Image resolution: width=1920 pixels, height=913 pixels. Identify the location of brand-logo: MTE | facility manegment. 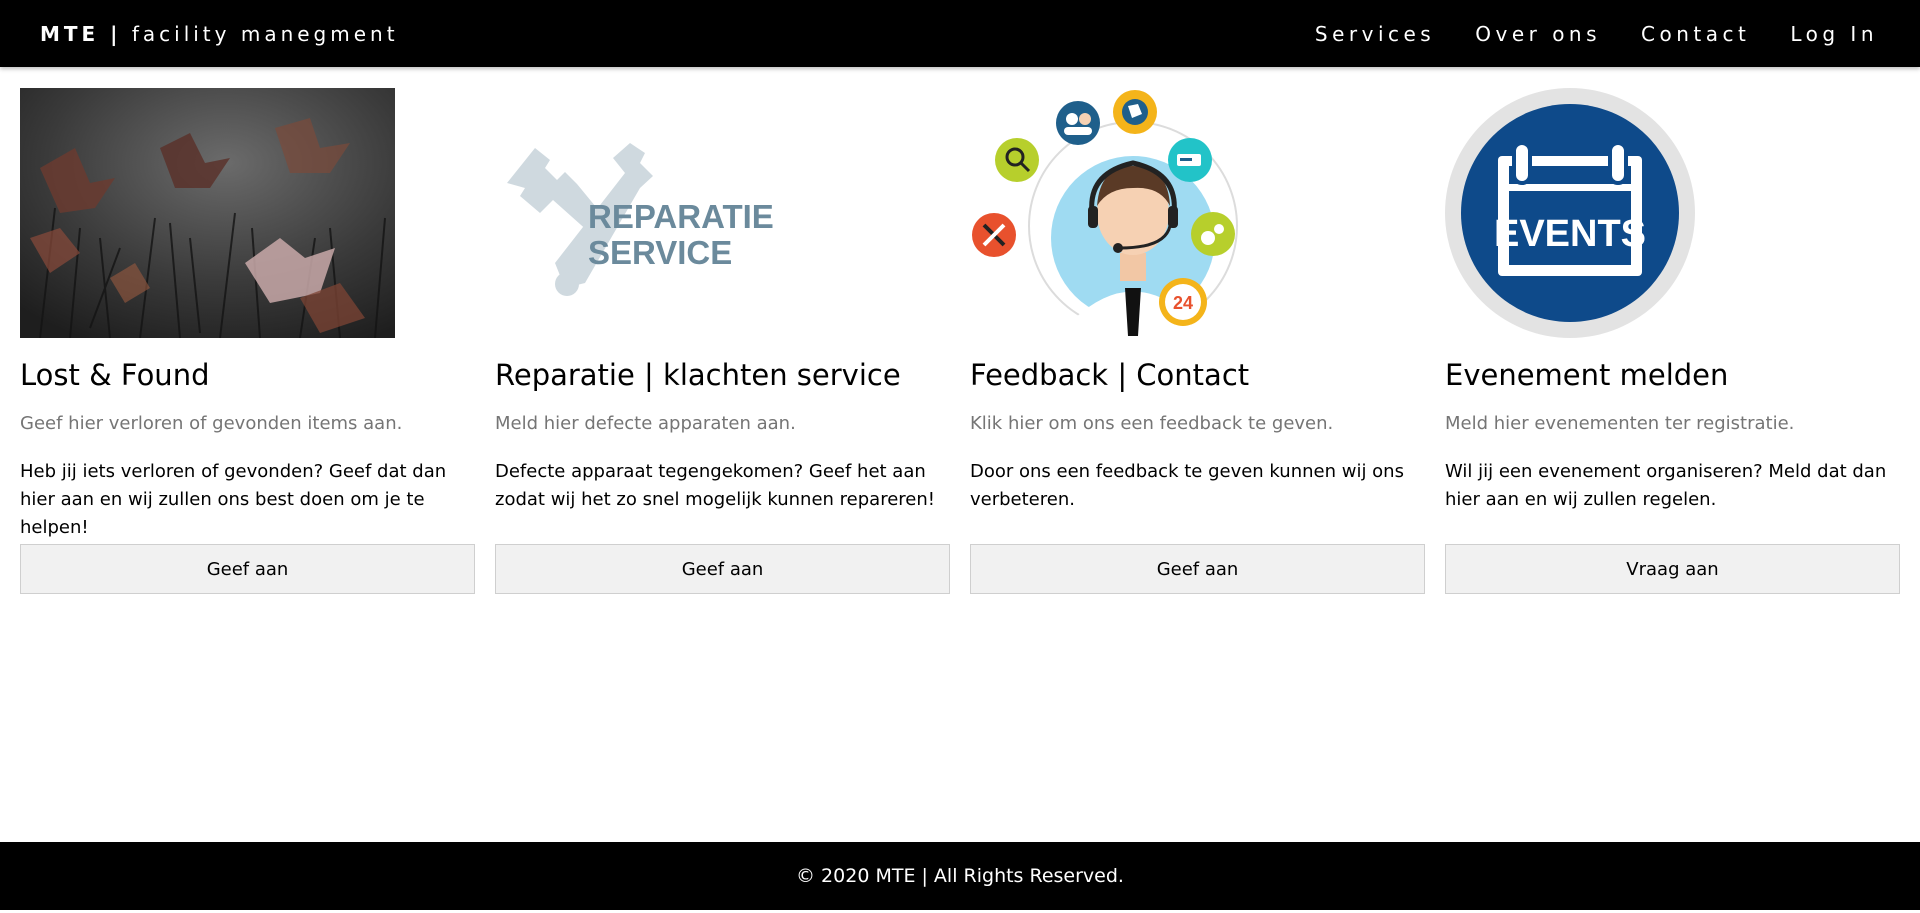
(219, 34).